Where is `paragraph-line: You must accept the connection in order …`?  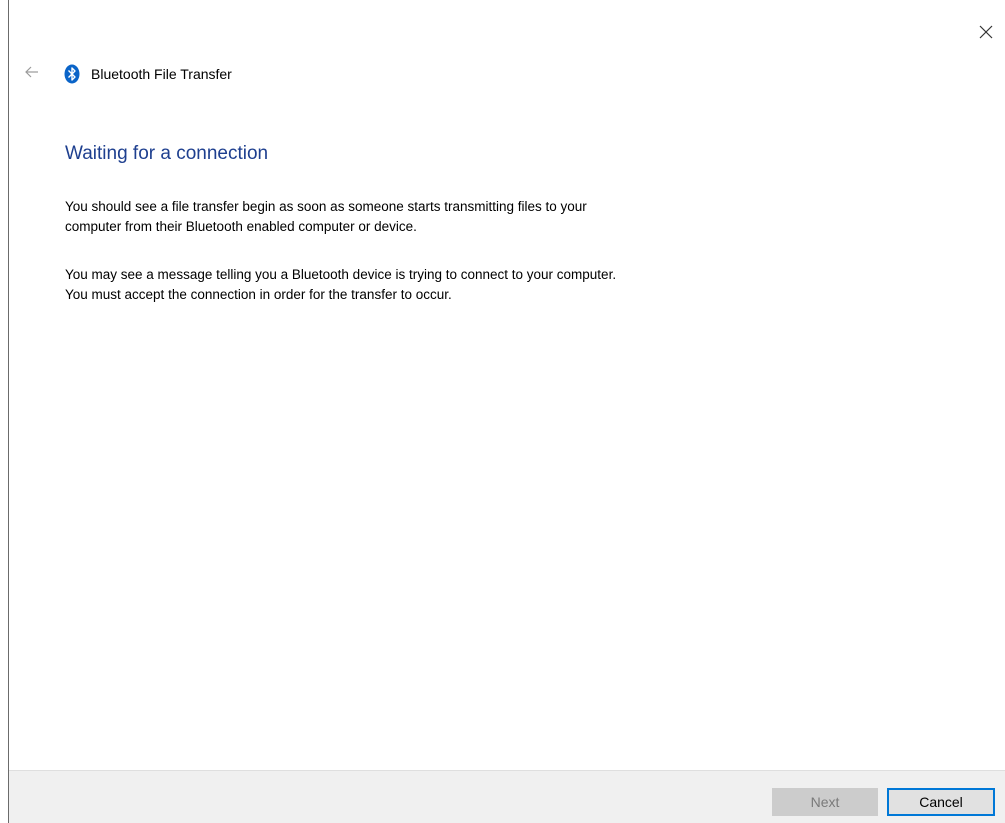
paragraph-line: You must accept the connection in order … is located at coordinates (258, 294).